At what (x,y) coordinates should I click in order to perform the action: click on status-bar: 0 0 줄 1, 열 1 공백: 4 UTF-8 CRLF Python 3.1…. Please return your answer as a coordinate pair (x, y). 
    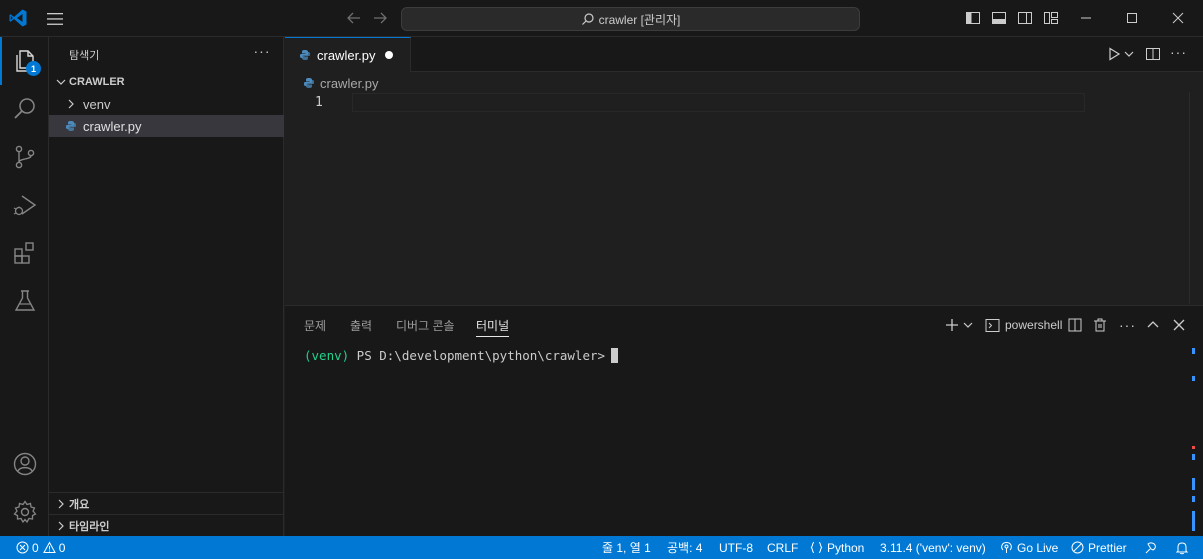
    Looking at the image, I should click on (601, 547).